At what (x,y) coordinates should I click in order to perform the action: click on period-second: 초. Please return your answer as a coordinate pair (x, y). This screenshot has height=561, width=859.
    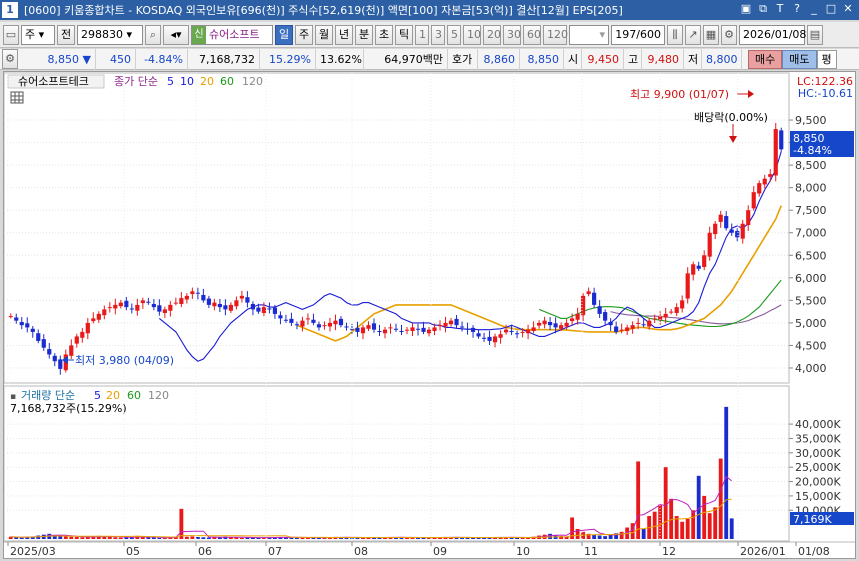
    Looking at the image, I should click on (384, 34).